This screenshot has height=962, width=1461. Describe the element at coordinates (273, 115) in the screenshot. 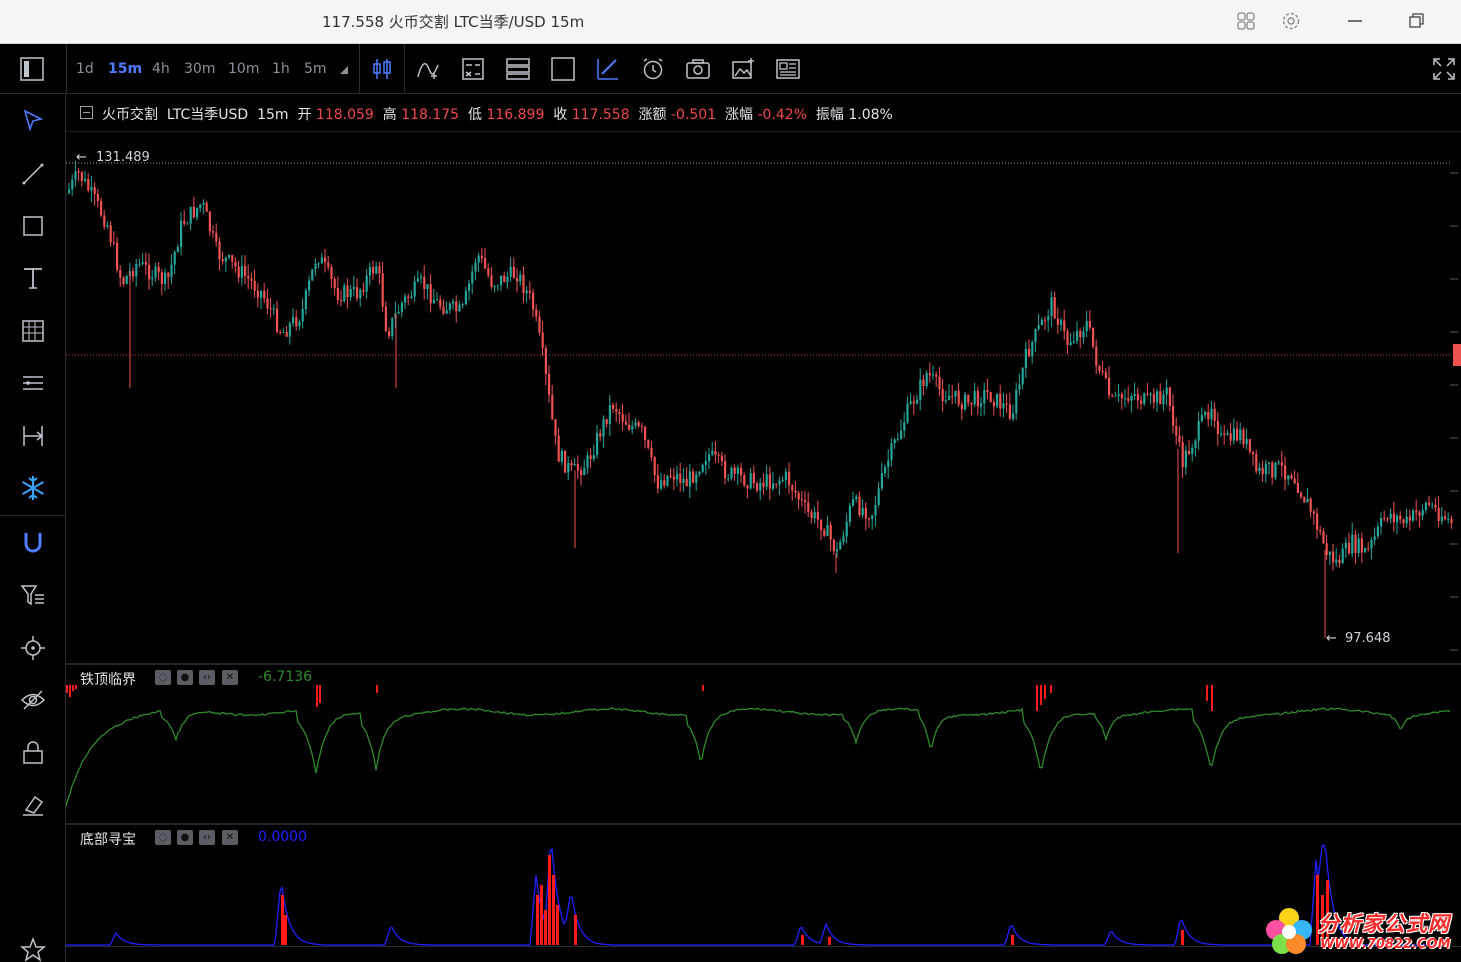

I see `legend-interval: 15m` at that location.